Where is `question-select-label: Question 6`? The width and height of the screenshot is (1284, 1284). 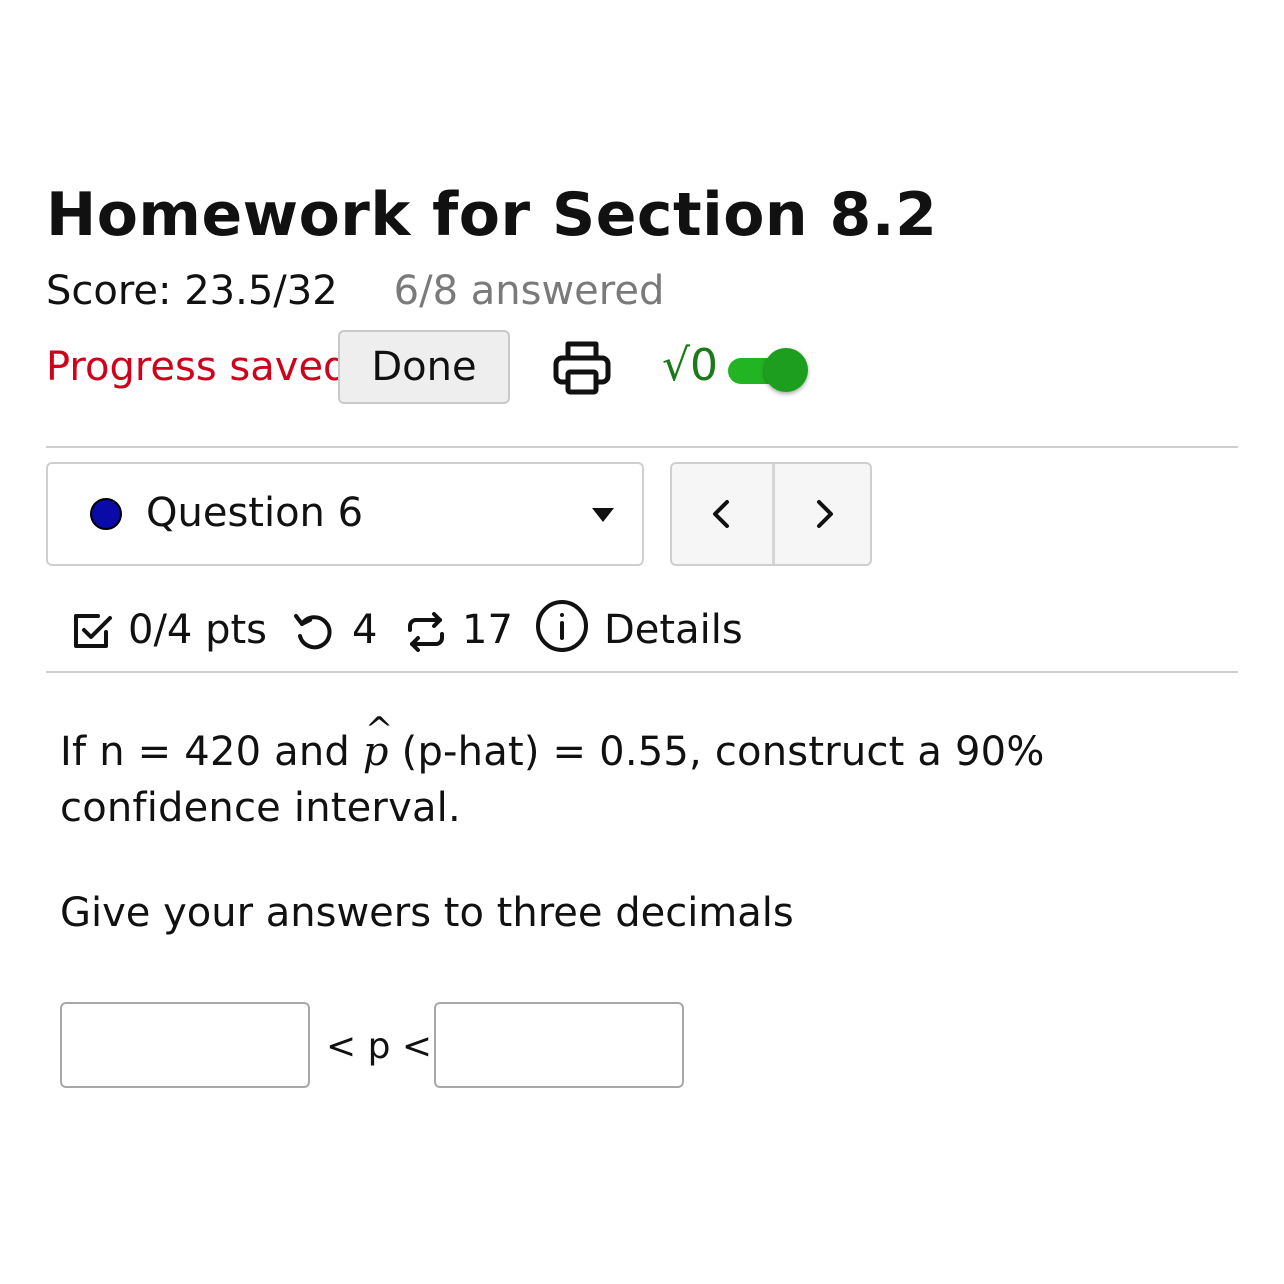
question-select-label: Question 6 is located at coordinates (255, 513).